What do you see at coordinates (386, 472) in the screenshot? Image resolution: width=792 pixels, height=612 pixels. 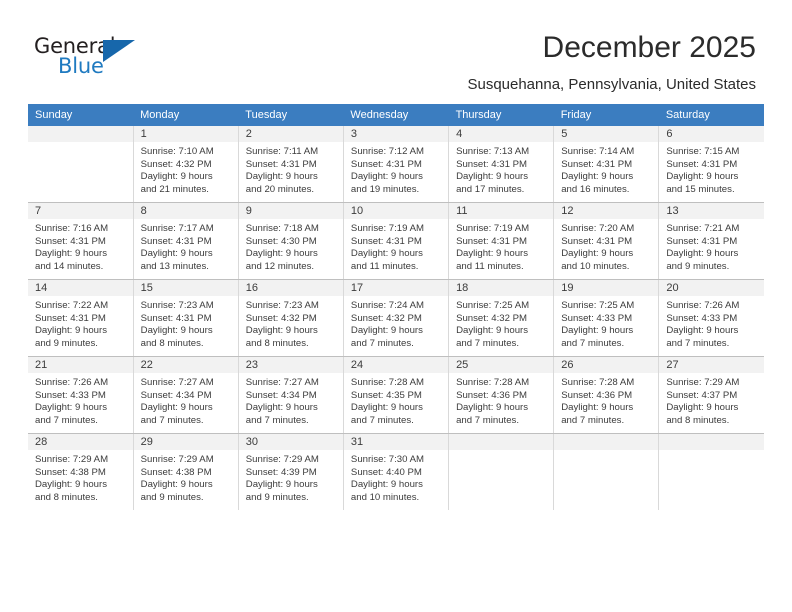 I see `sunset-time: Sunset: 4:40 PM` at bounding box center [386, 472].